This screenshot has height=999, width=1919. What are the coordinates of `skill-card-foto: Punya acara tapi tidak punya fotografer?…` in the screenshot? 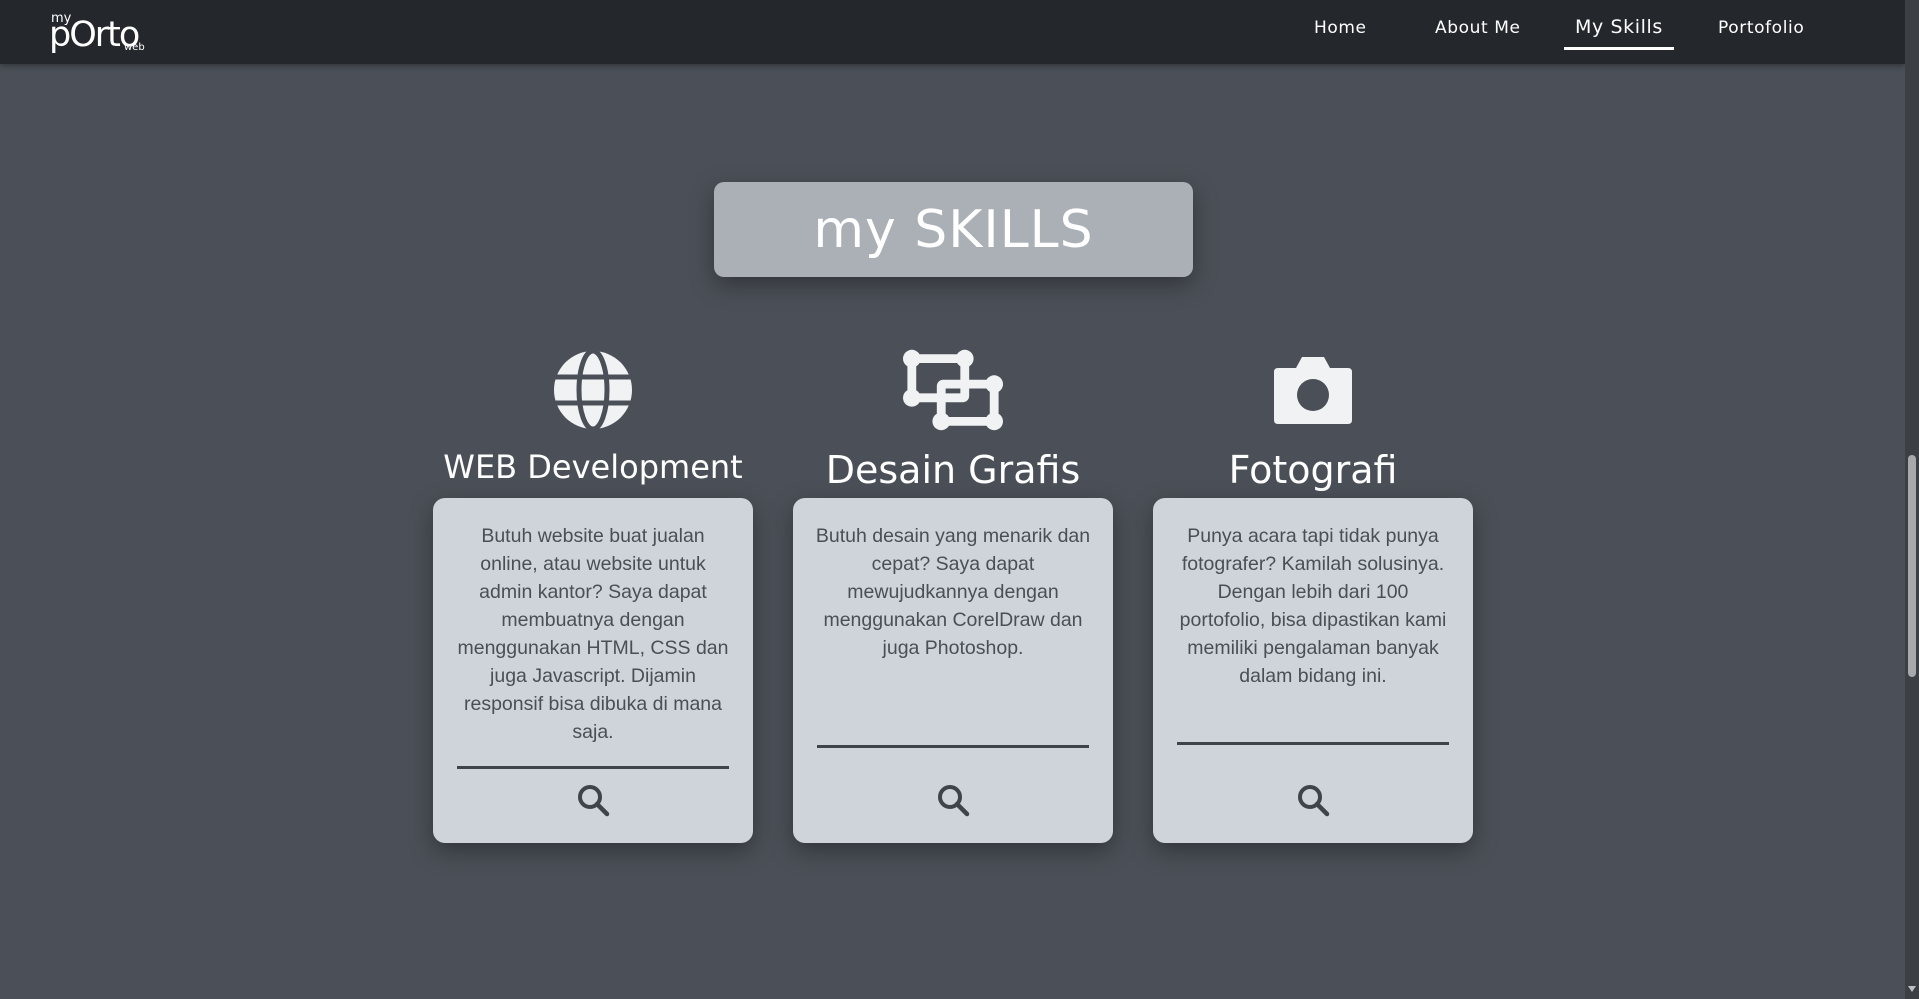 It's located at (1313, 670).